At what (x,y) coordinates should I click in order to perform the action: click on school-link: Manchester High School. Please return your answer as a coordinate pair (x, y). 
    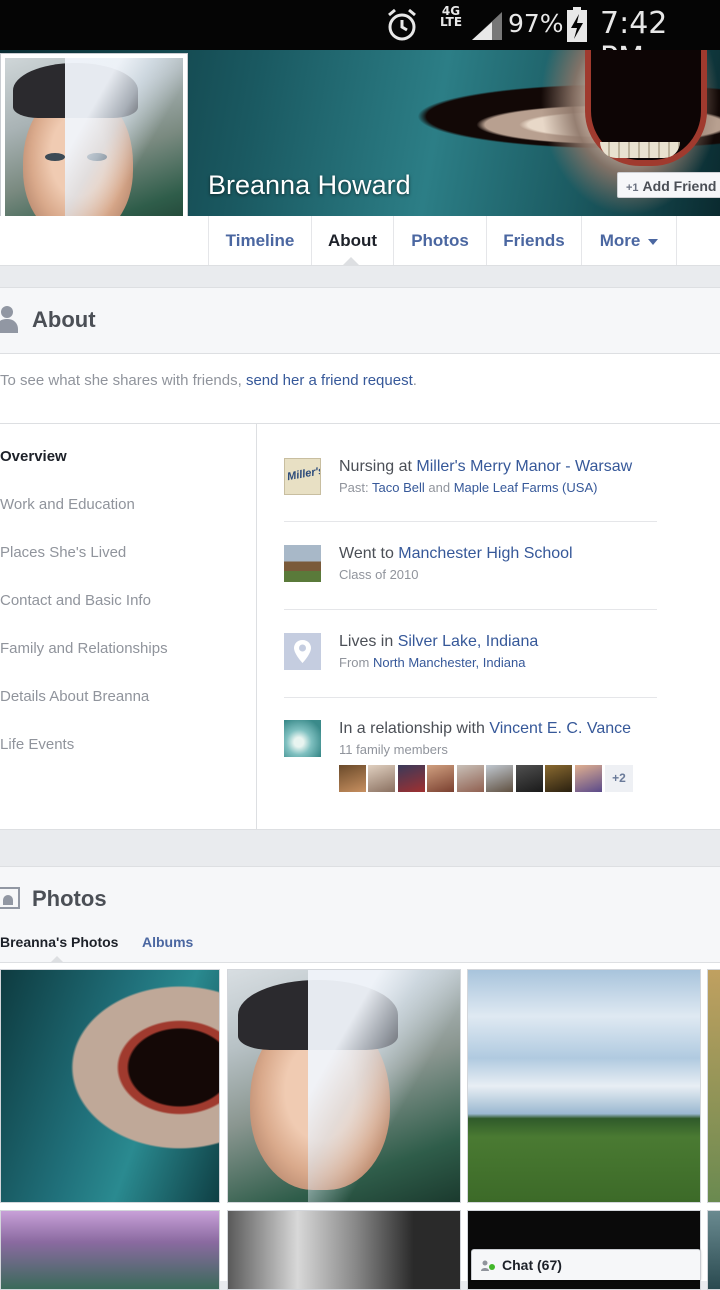
    Looking at the image, I should click on (485, 553).